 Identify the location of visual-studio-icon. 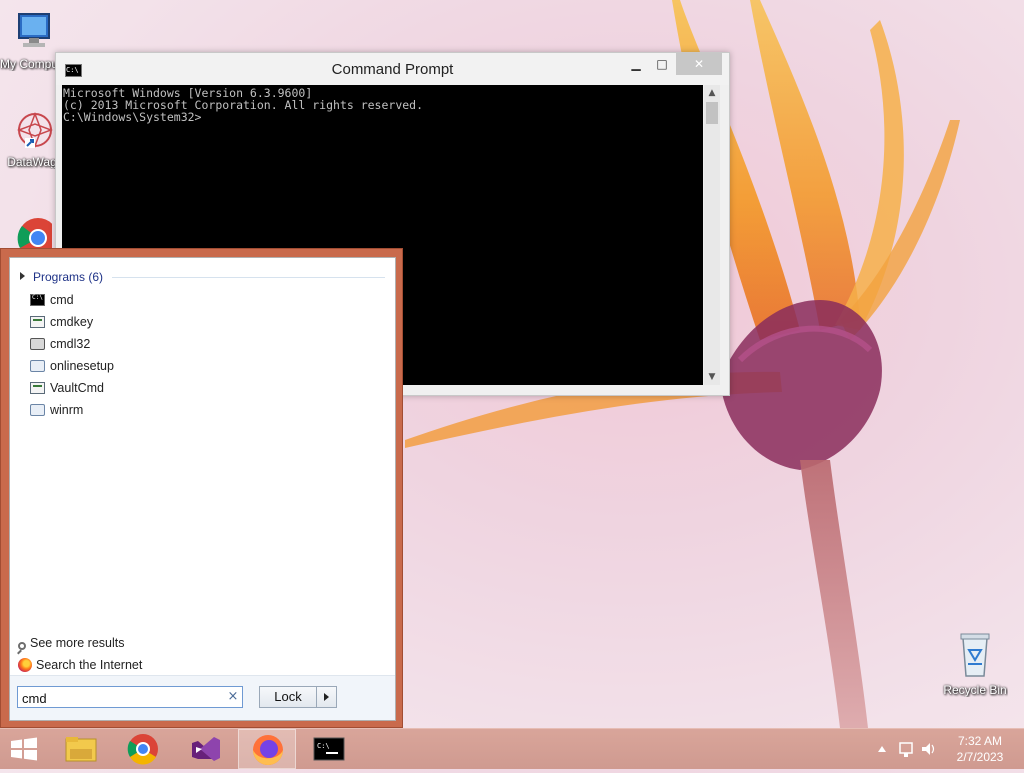
(206, 749).